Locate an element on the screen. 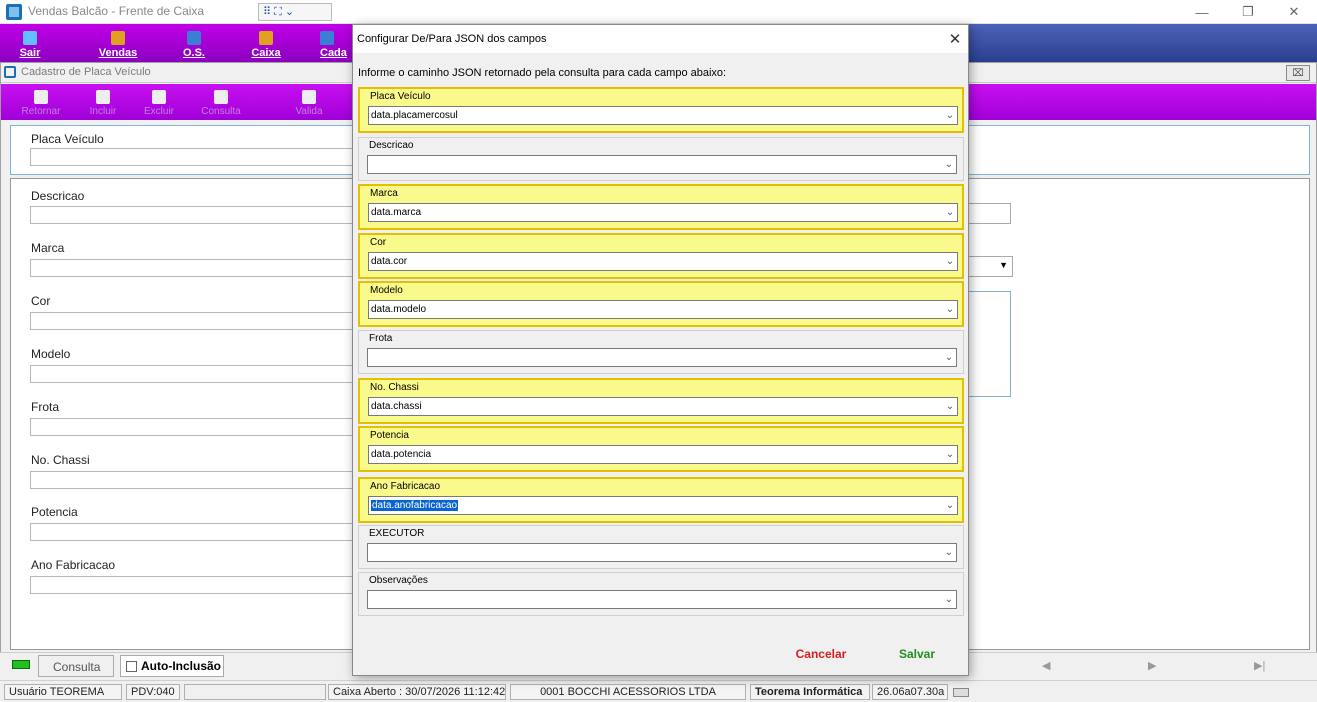 This screenshot has width=1317, height=702. potencia-label: Potencia is located at coordinates (54, 512).